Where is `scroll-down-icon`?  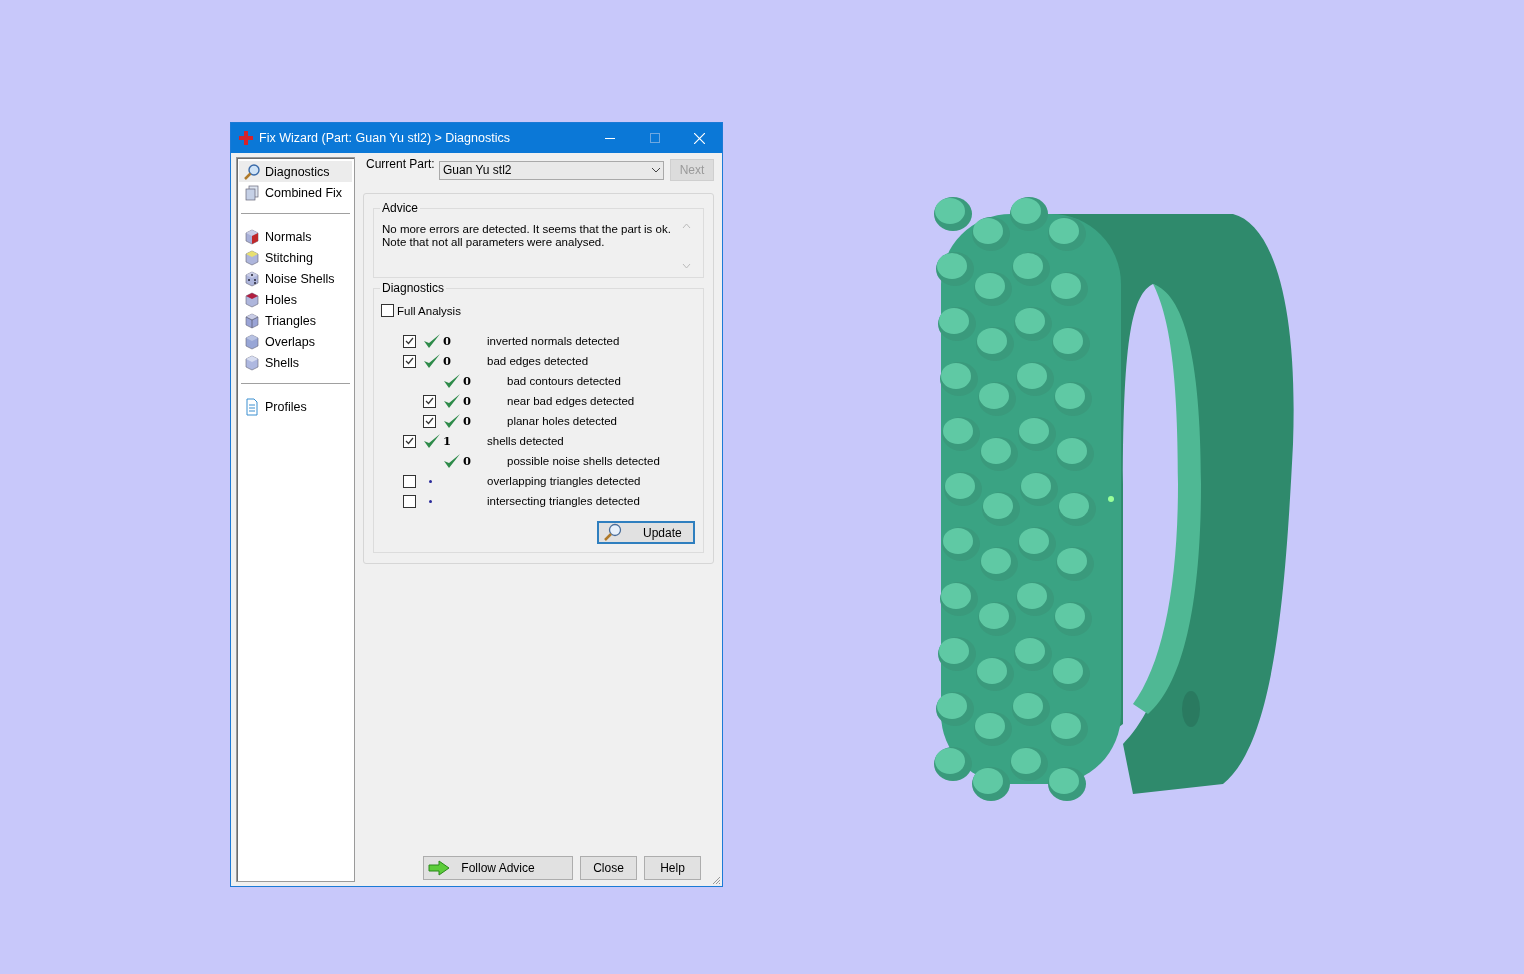 scroll-down-icon is located at coordinates (686, 266).